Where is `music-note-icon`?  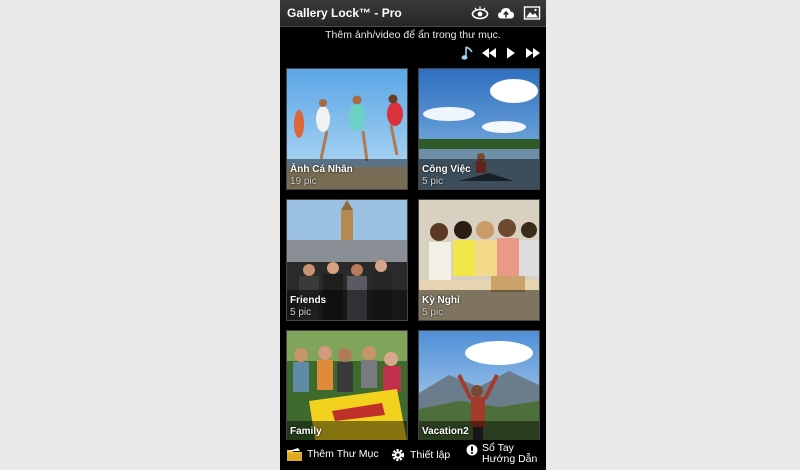
music-note-icon is located at coordinates (468, 53).